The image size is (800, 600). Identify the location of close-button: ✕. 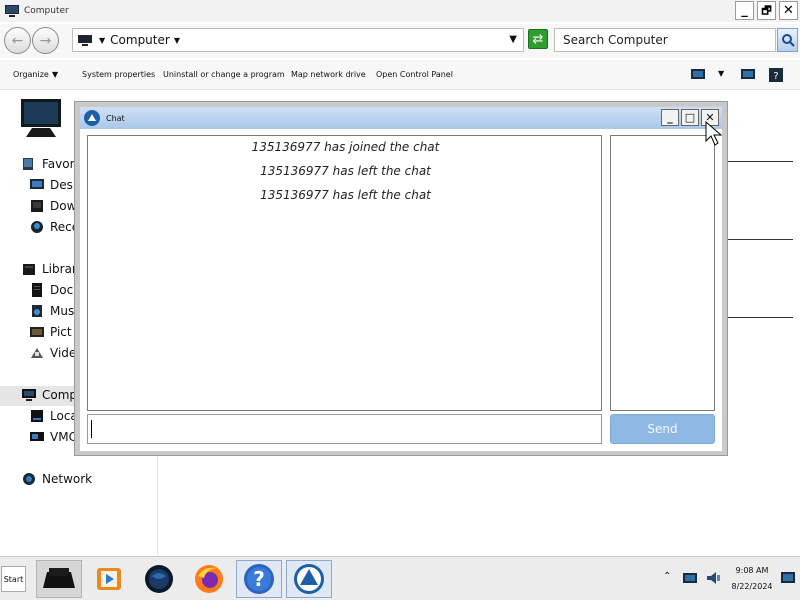
(788, 10).